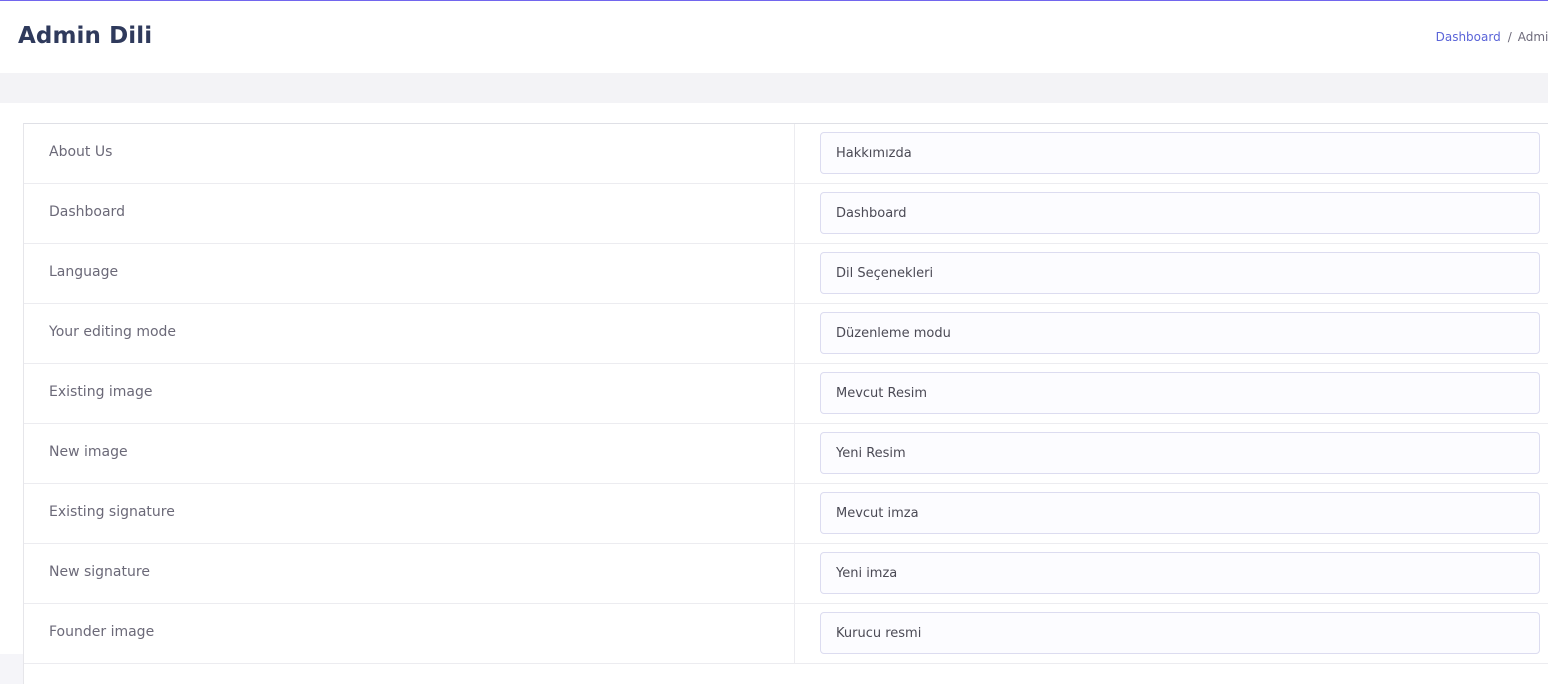 This screenshot has height=684, width=1548. I want to click on label-cell: Dashboard, so click(409, 213).